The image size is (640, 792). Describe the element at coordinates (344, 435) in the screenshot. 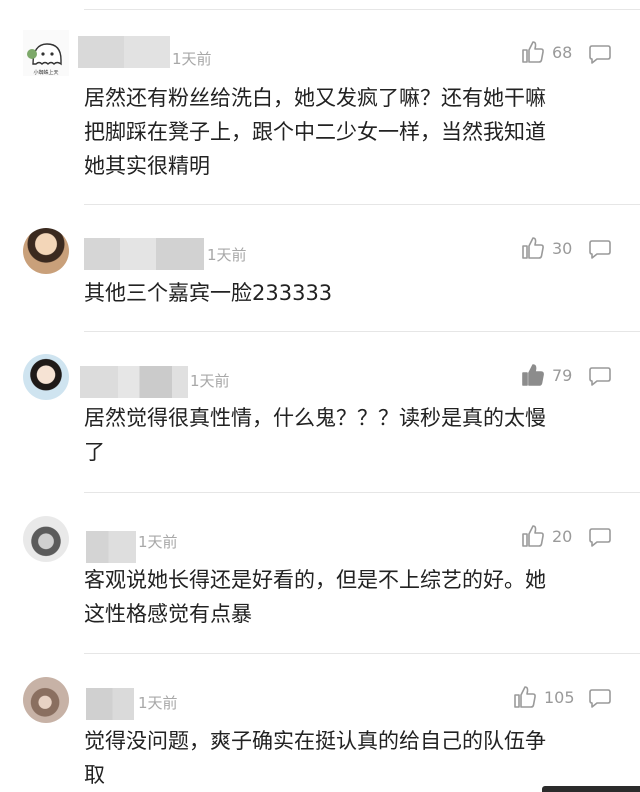

I see `comment-text: 居然觉得很真性情，什么鬼？？？读秒是真的太慢 了` at that location.